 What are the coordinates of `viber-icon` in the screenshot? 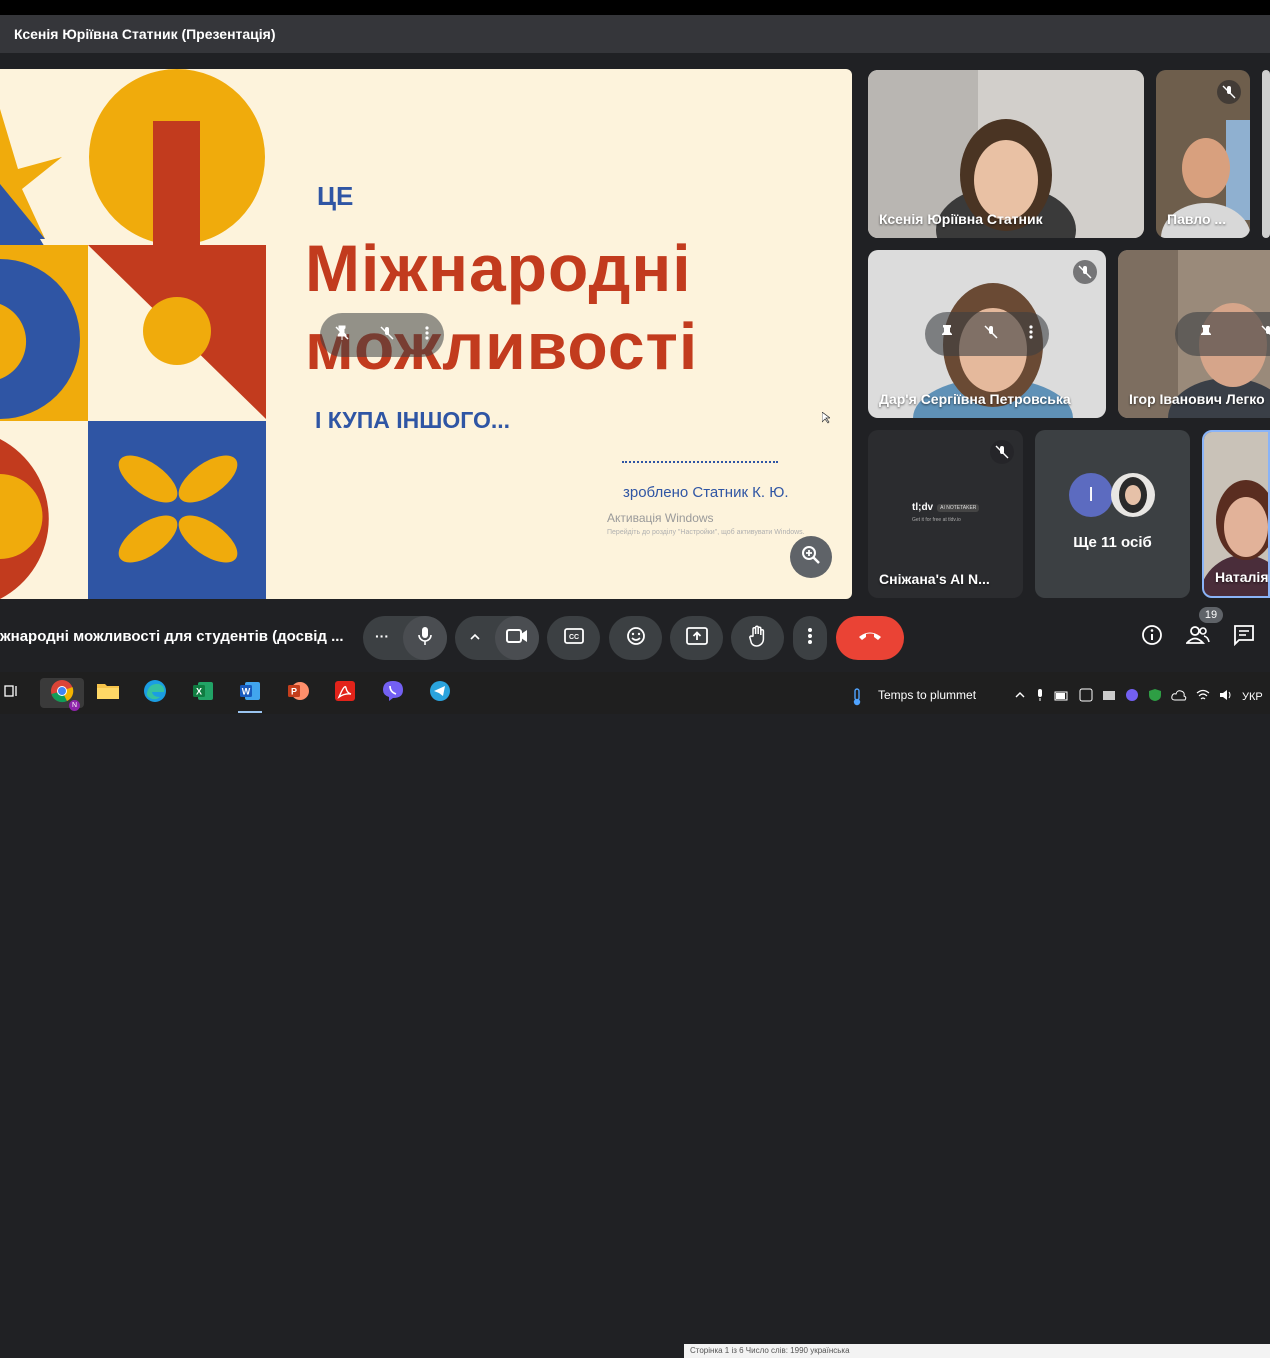 It's located at (393, 693).